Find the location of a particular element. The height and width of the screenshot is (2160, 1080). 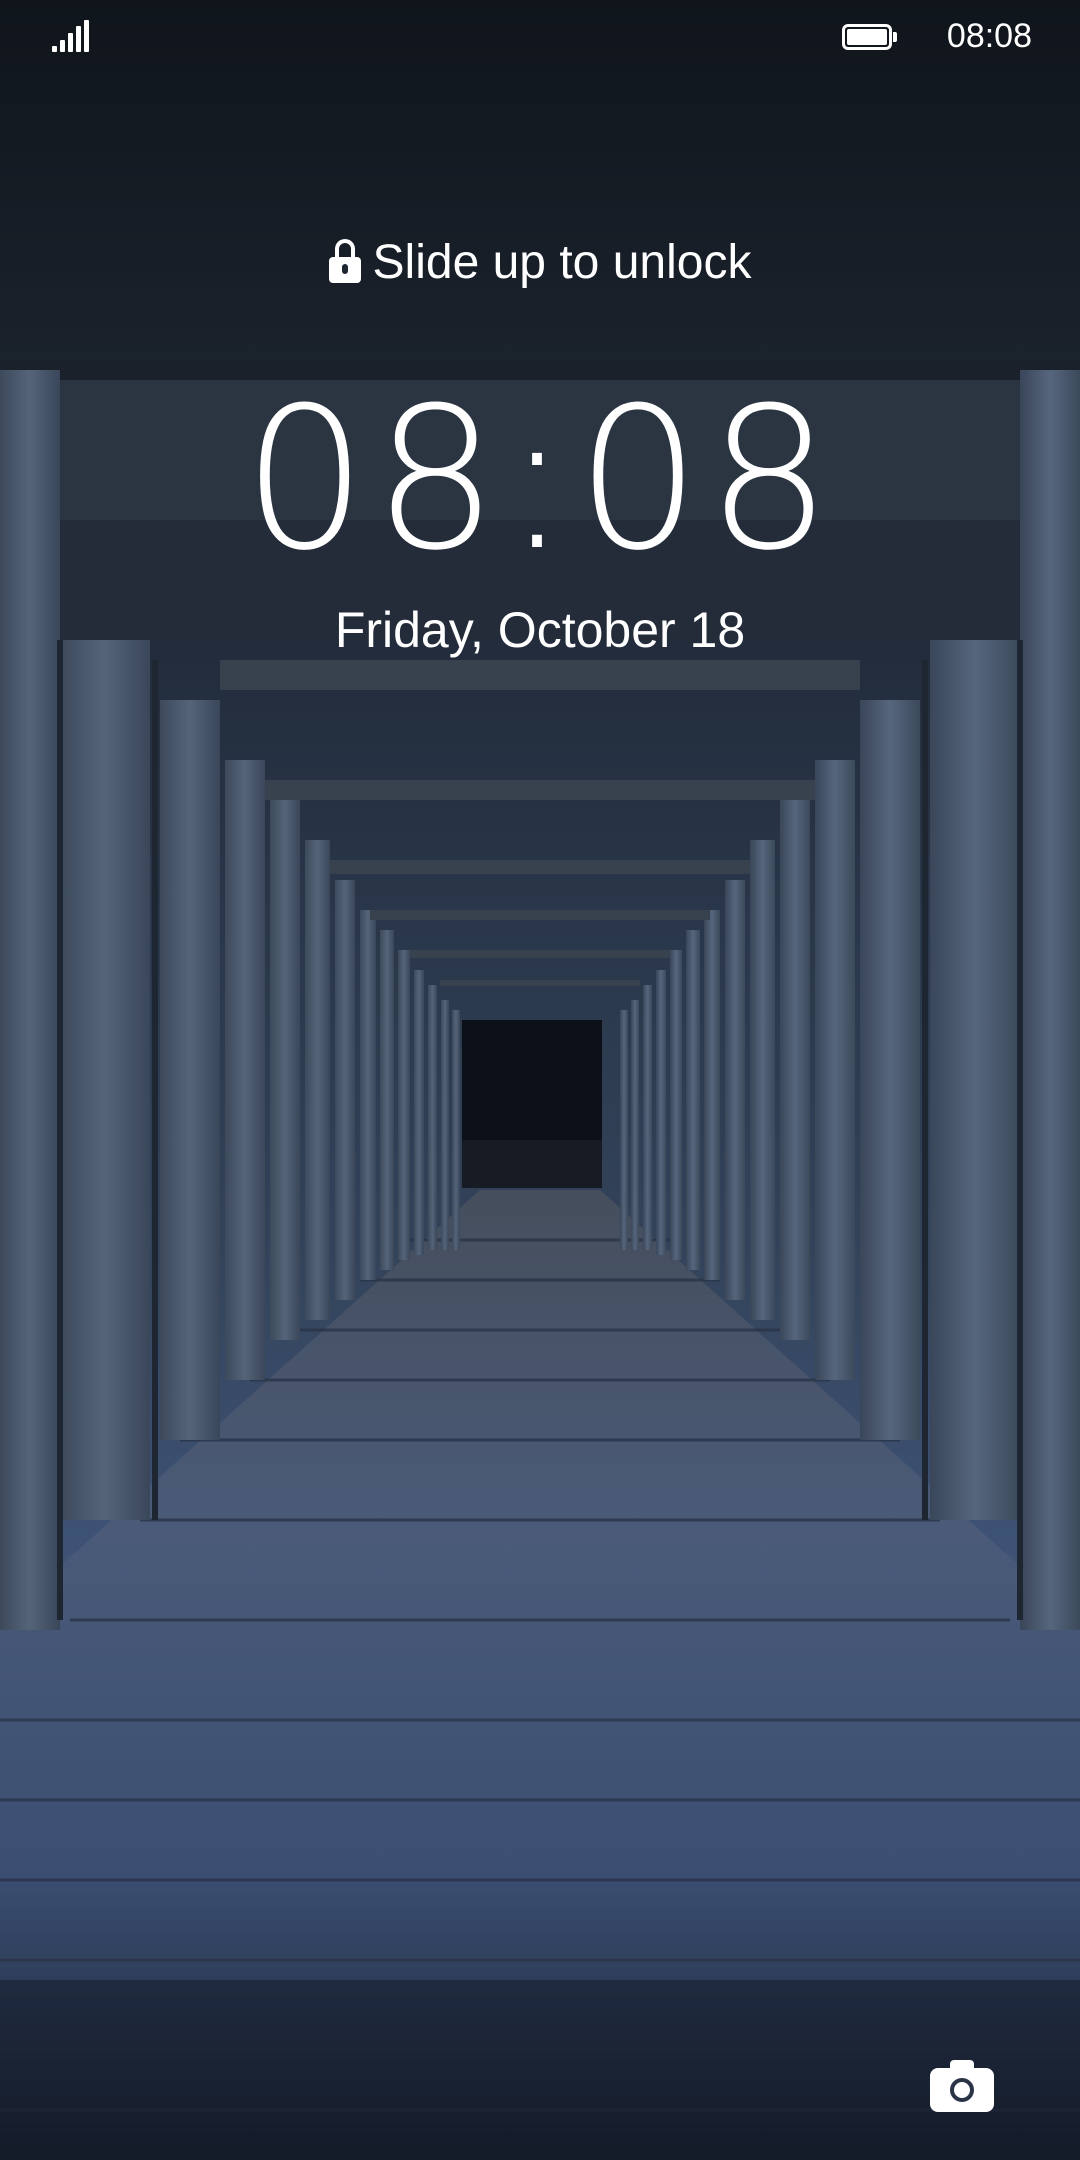

unlock-hint-text: Slide up to unlock is located at coordinates (562, 262).